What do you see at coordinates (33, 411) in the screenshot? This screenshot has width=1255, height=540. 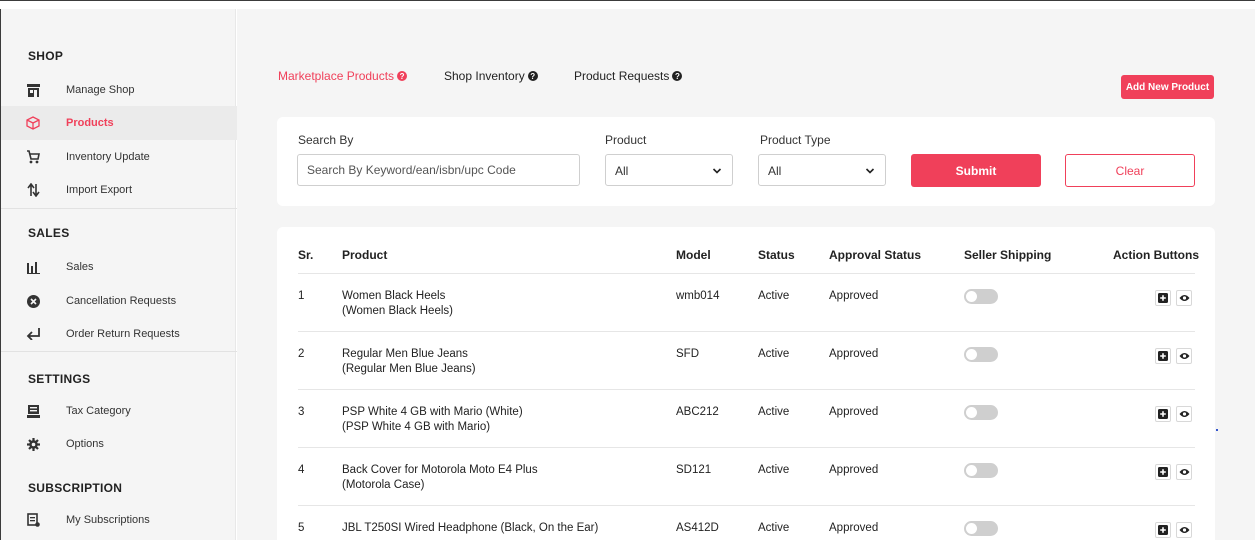 I see `tax-icon` at bounding box center [33, 411].